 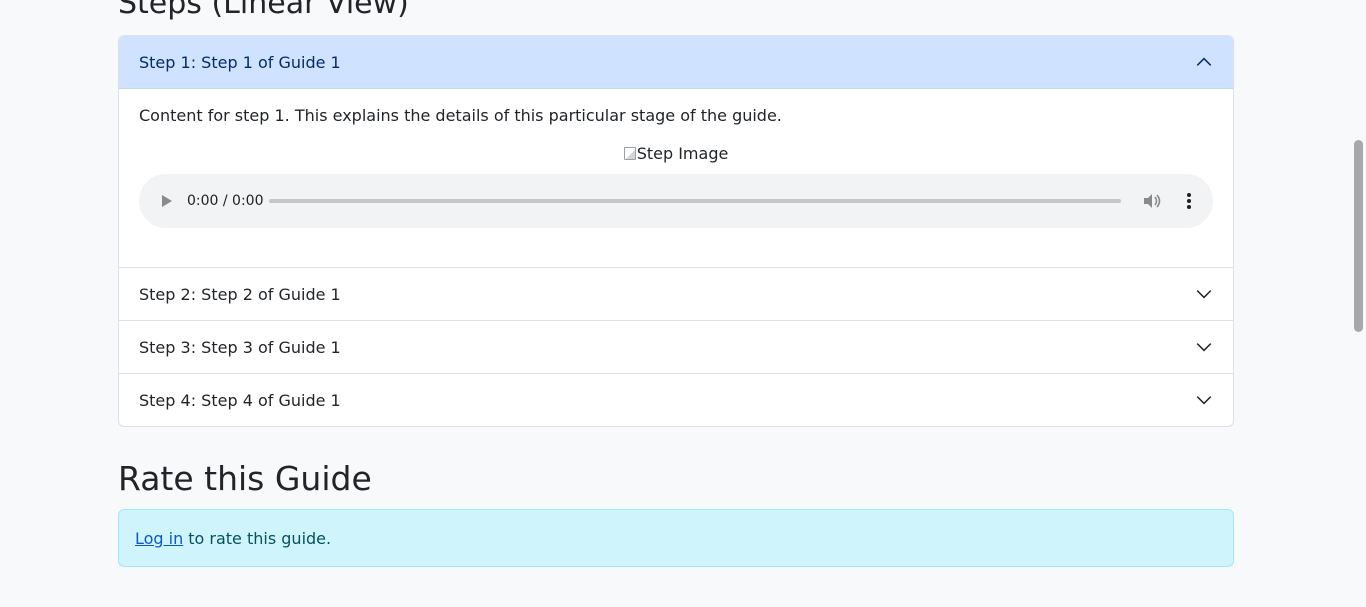 What do you see at coordinates (159, 538) in the screenshot?
I see `login-link: Log in` at bounding box center [159, 538].